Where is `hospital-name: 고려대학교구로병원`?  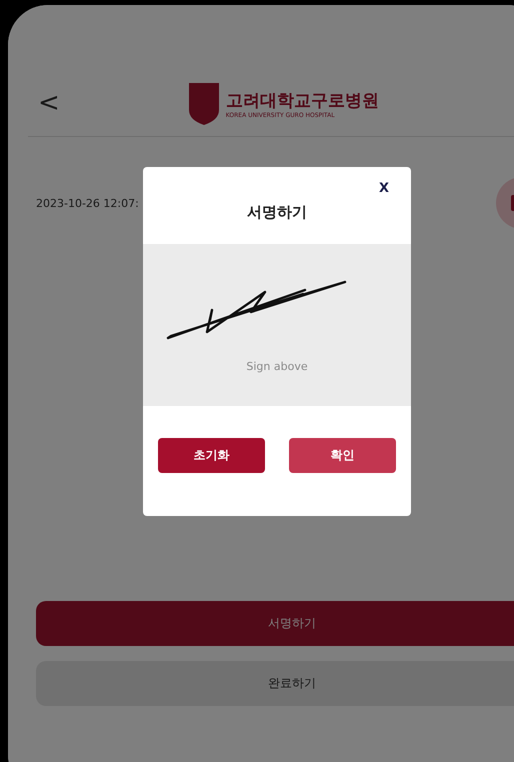
hospital-name: 고려대학교구로병원 is located at coordinates (302, 101).